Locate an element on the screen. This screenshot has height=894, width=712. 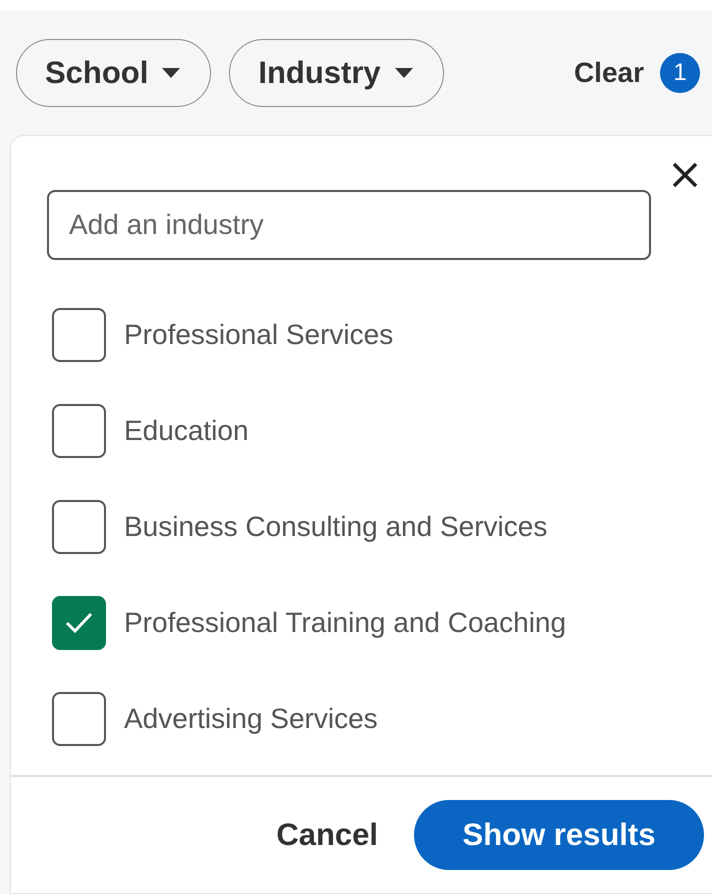
search-field: Add an industry is located at coordinates (349, 225).